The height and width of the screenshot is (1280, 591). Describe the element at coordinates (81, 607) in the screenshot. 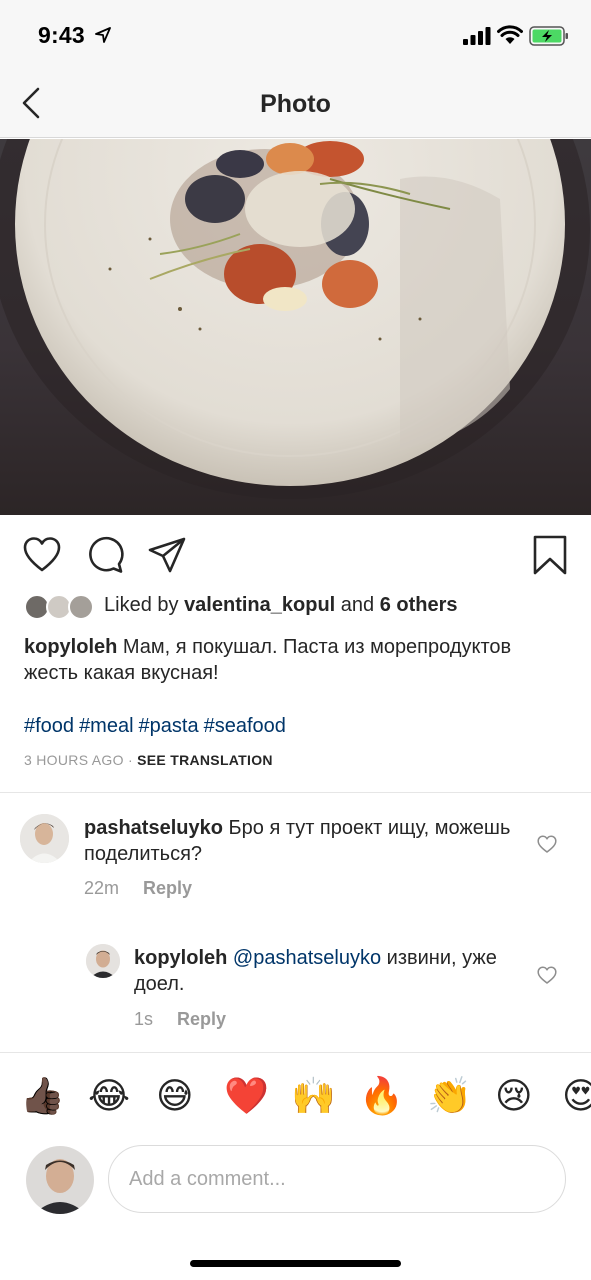

I see `liker-avatar` at that location.